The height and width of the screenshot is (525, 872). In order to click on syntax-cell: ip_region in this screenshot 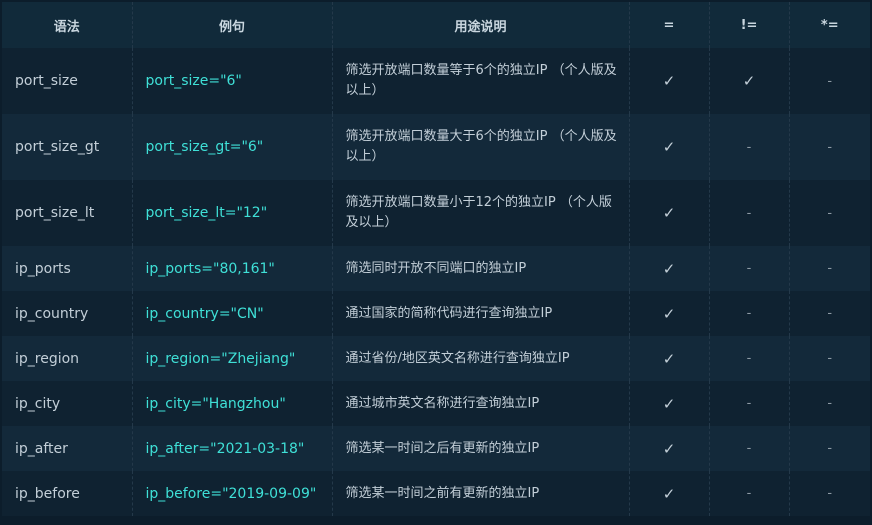, I will do `click(67, 358)`.